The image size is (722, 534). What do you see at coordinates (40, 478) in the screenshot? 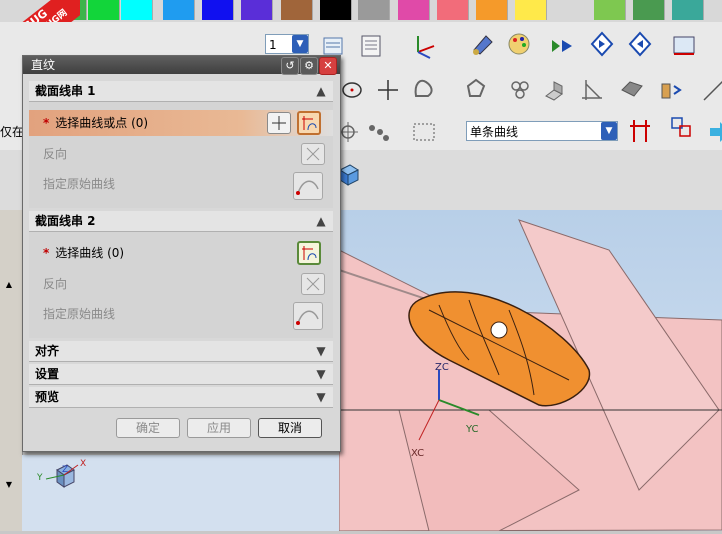
I see `triad-y-label: Y` at bounding box center [40, 478].